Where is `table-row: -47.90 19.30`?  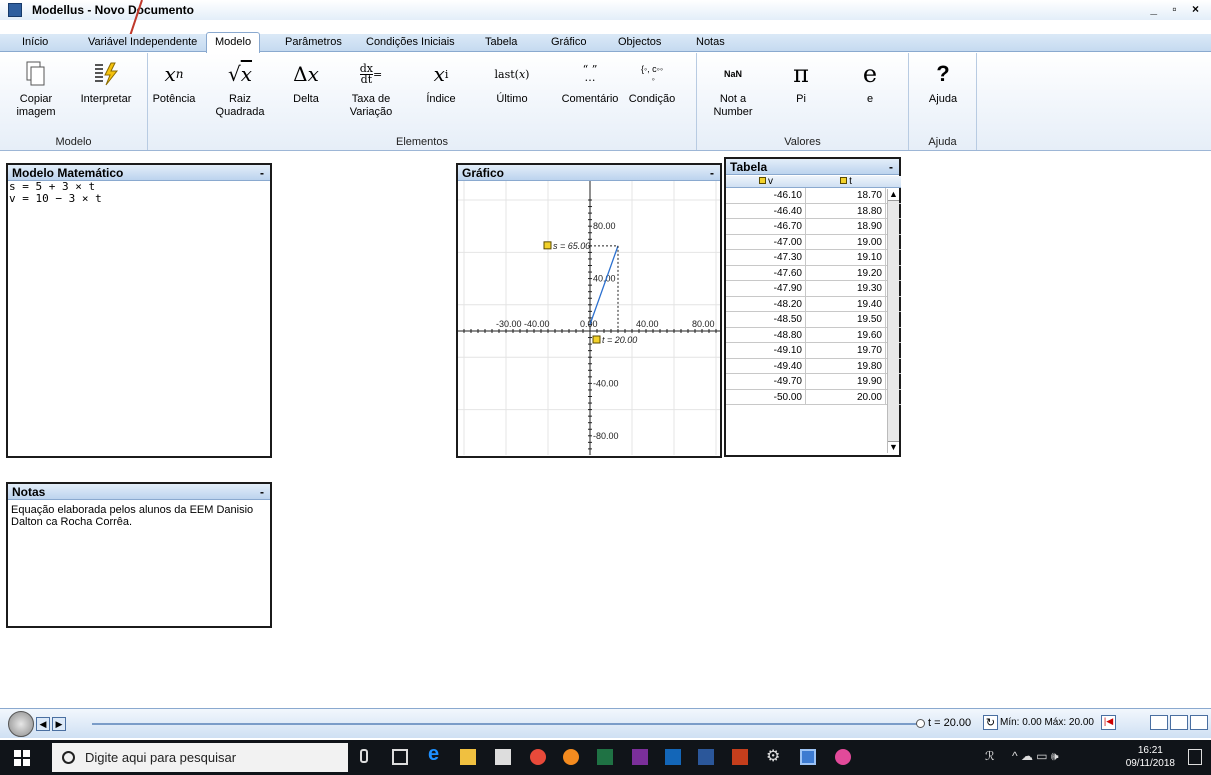 table-row: -47.90 19.30 is located at coordinates (813, 289).